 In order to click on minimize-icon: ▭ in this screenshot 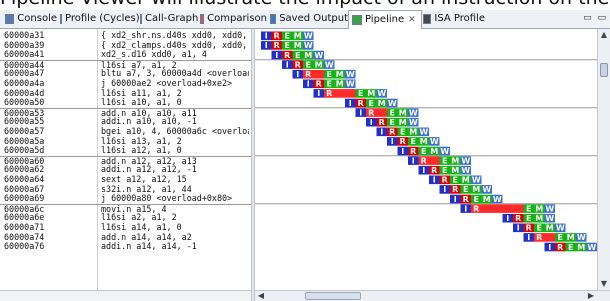, I will do `click(587, 18)`.